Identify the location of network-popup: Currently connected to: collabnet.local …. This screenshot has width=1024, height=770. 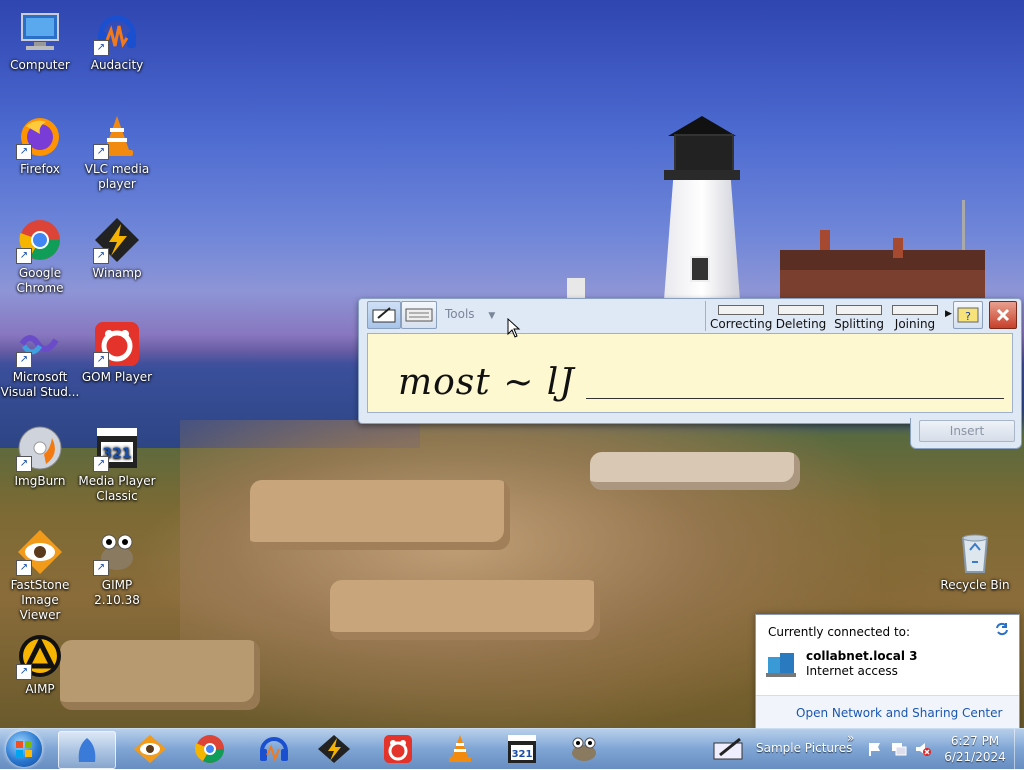
(887, 672).